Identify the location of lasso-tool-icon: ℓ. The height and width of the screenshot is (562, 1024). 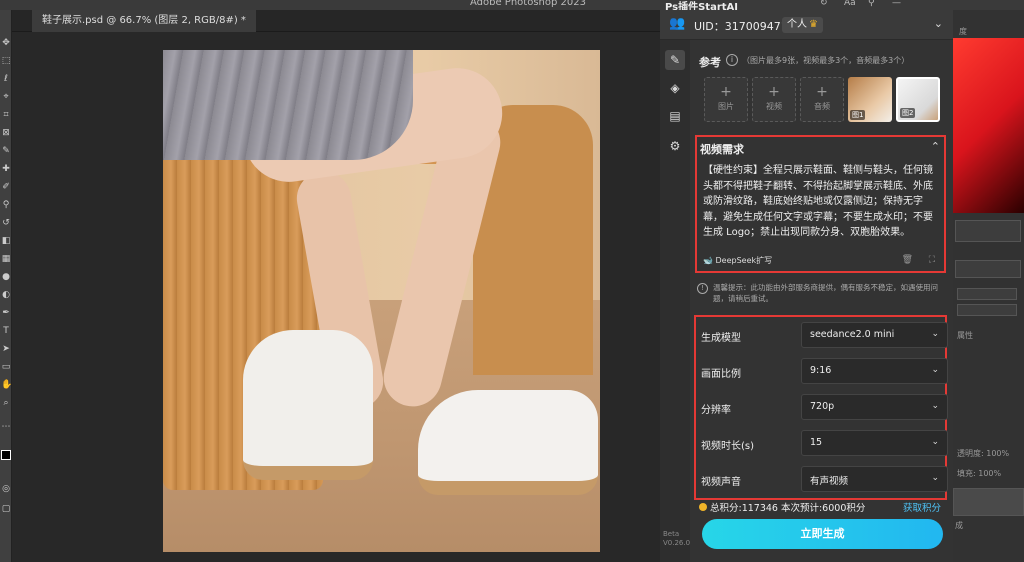
(6, 79).